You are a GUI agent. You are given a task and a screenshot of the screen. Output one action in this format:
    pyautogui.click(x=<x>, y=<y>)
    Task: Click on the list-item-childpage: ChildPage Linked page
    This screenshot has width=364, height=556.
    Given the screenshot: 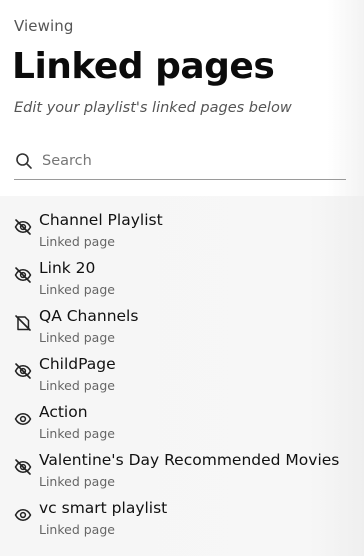 What is the action you would take?
    pyautogui.click(x=182, y=378)
    